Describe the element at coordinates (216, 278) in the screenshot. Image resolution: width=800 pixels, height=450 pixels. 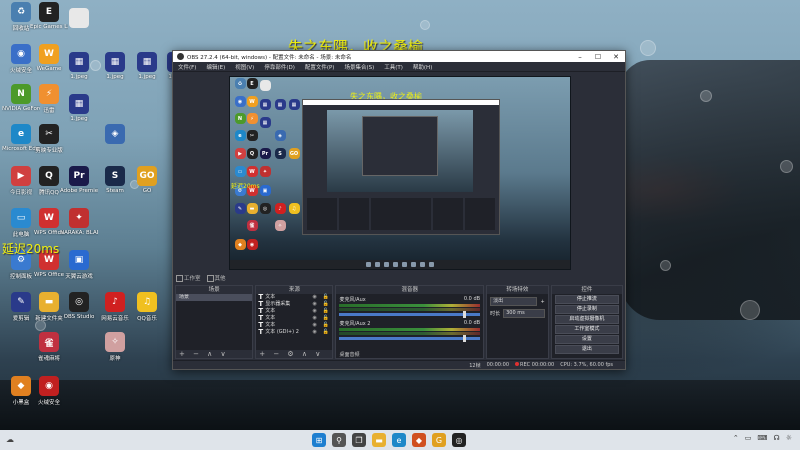
I see `other-toggle: 其他` at that location.